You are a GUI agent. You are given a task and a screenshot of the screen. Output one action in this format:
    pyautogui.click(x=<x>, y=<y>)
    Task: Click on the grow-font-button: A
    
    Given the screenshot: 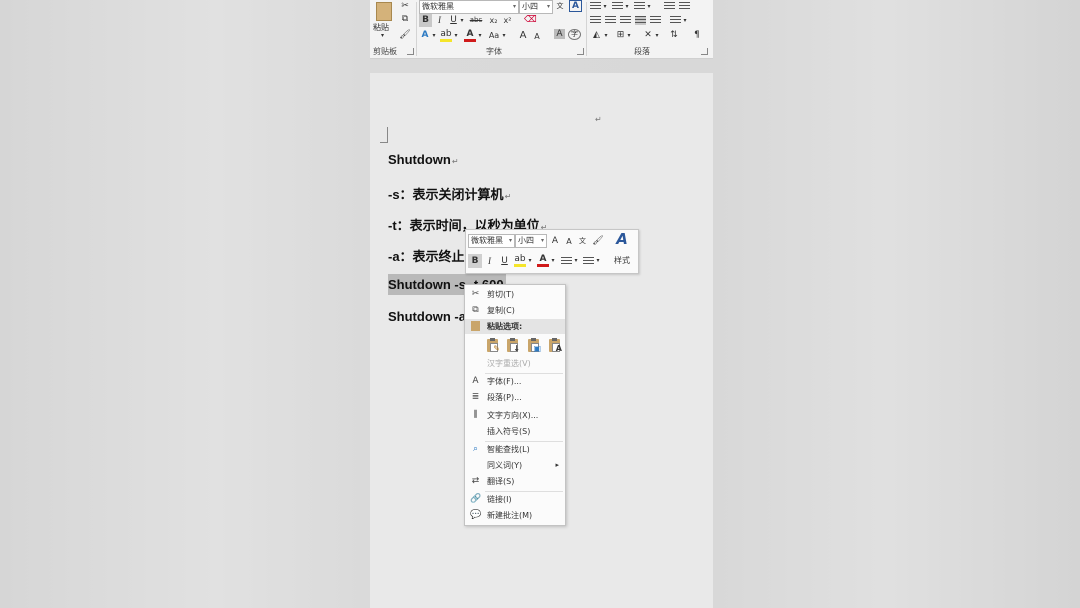 What is the action you would take?
    pyautogui.click(x=523, y=35)
    